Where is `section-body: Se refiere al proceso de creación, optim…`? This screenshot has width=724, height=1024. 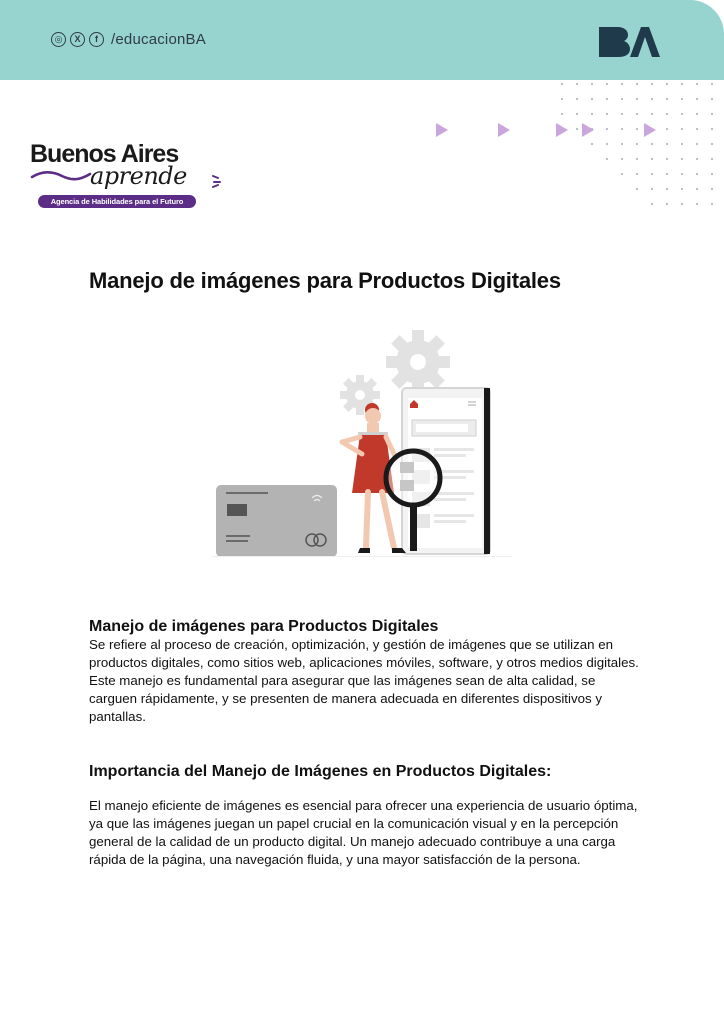
section-body: Se refiere al proceso de creación, optim… is located at coordinates (364, 680).